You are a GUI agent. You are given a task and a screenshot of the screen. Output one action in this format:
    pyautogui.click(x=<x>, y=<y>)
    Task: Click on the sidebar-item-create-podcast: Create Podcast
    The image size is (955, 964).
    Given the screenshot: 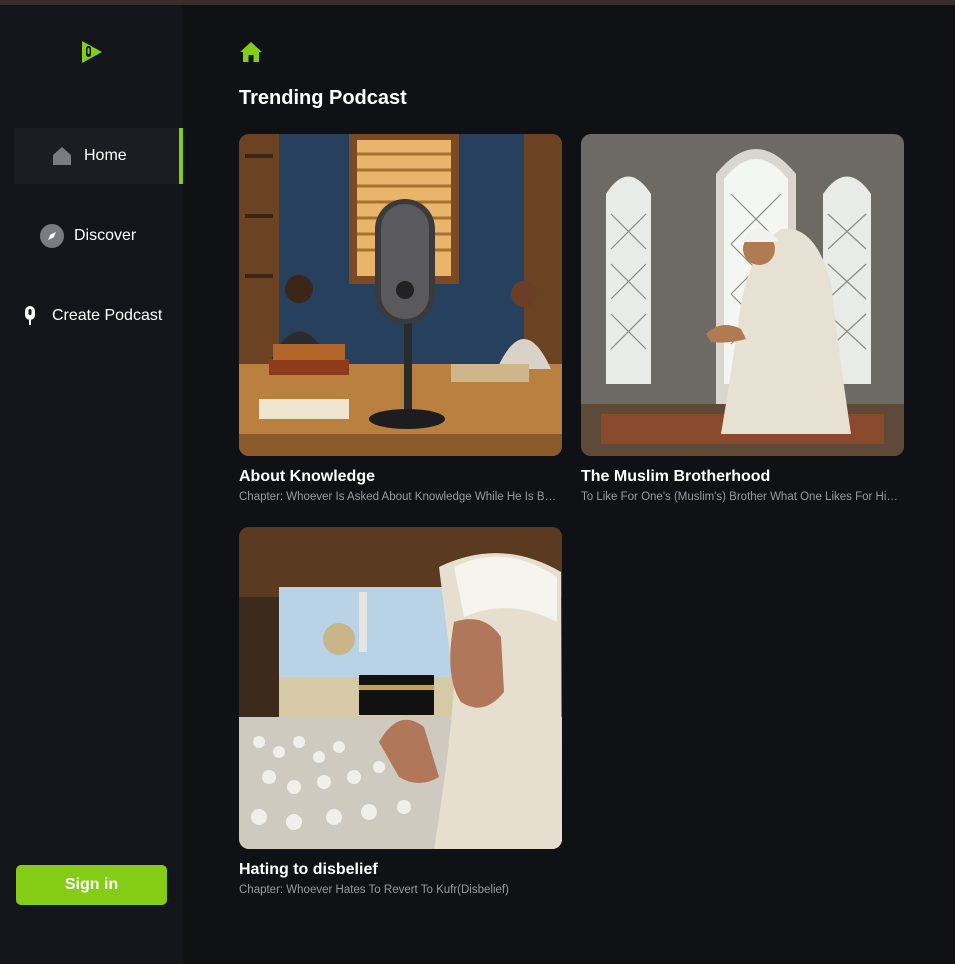 What is the action you would take?
    pyautogui.click(x=98, y=316)
    